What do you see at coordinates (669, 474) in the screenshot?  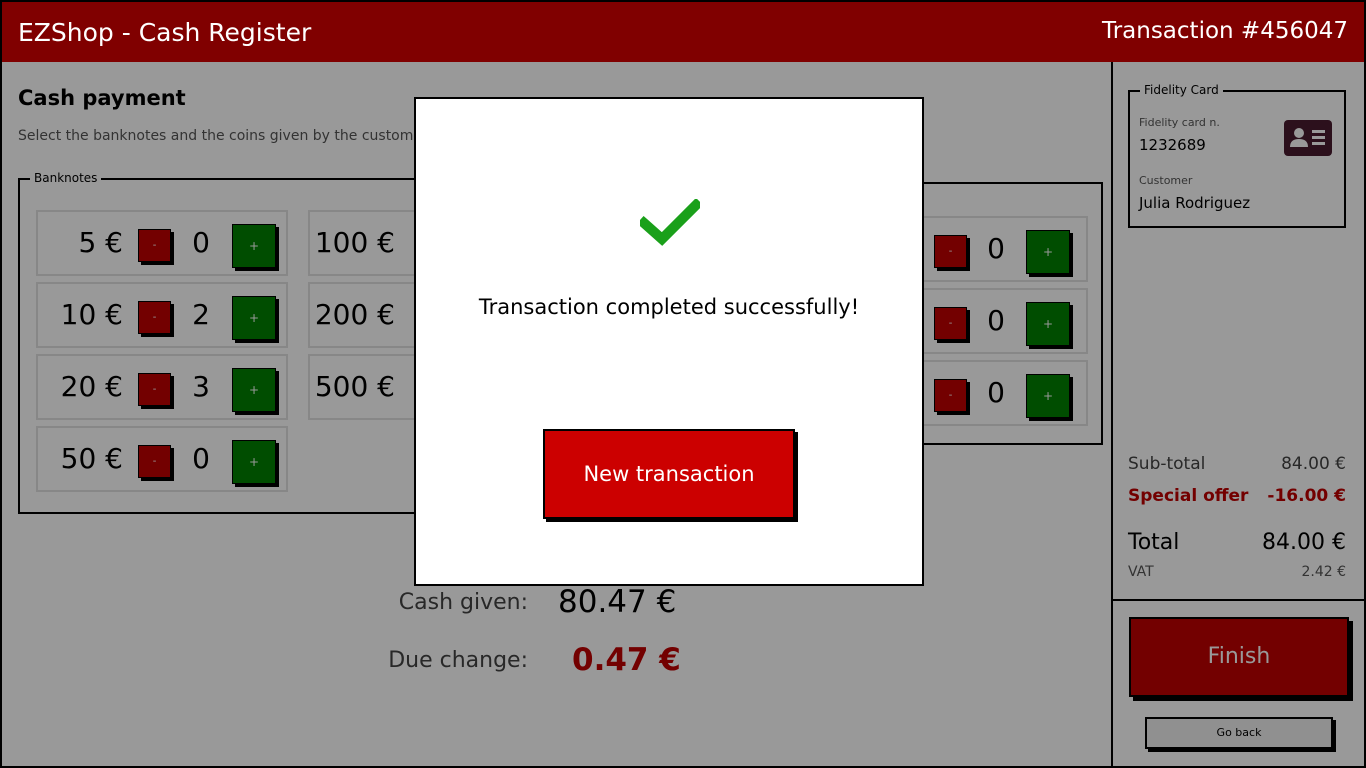 I see `new-transaction-button: New transaction` at bounding box center [669, 474].